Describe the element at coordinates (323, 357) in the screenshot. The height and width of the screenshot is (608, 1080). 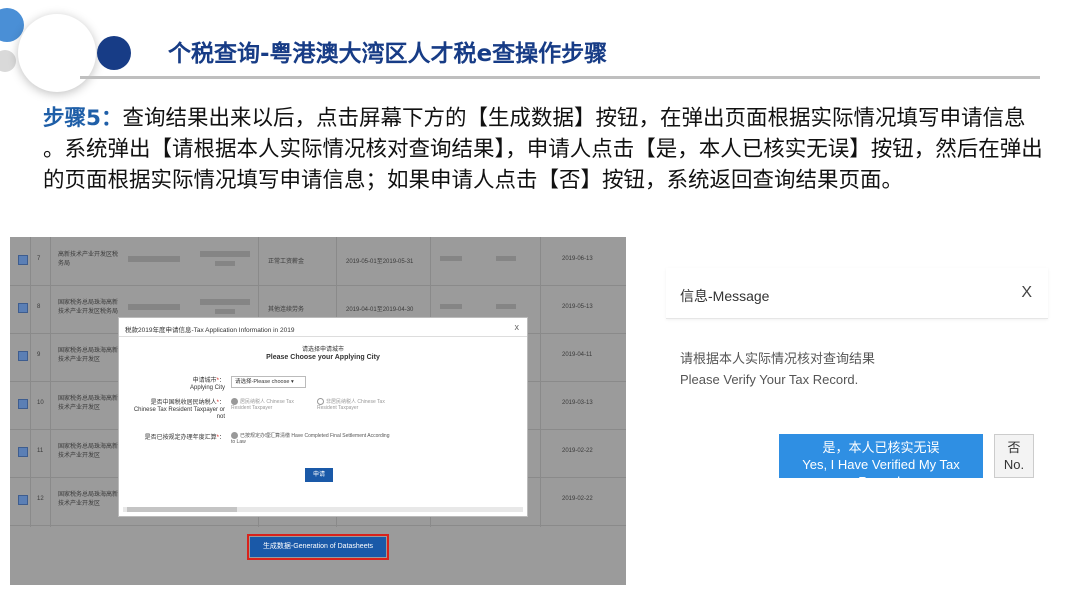
I see `city-heading-en: Please Choose your Applying City` at that location.